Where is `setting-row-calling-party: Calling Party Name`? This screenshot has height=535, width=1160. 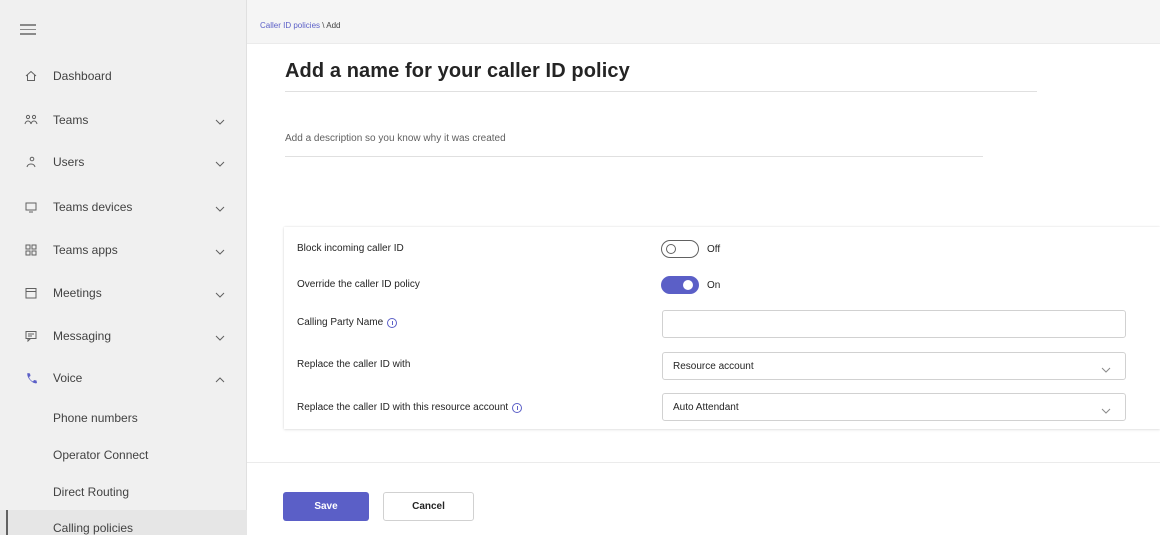
setting-row-calling-party: Calling Party Name is located at coordinates (722, 324).